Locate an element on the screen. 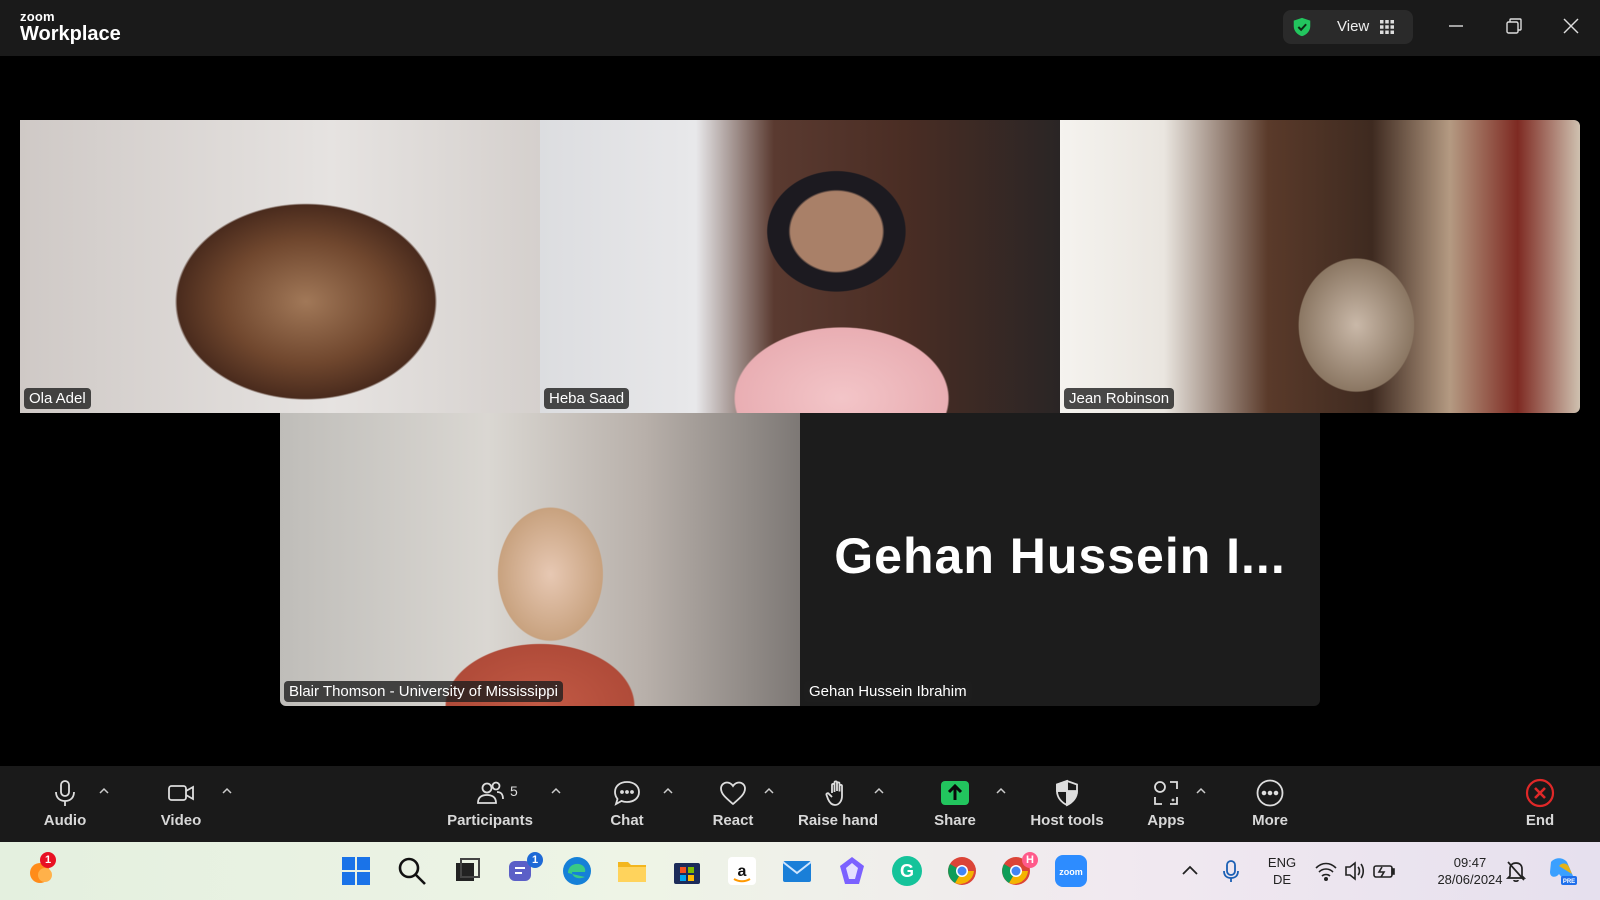 The image size is (1600, 900). grammarly-icon: G is located at coordinates (907, 871).